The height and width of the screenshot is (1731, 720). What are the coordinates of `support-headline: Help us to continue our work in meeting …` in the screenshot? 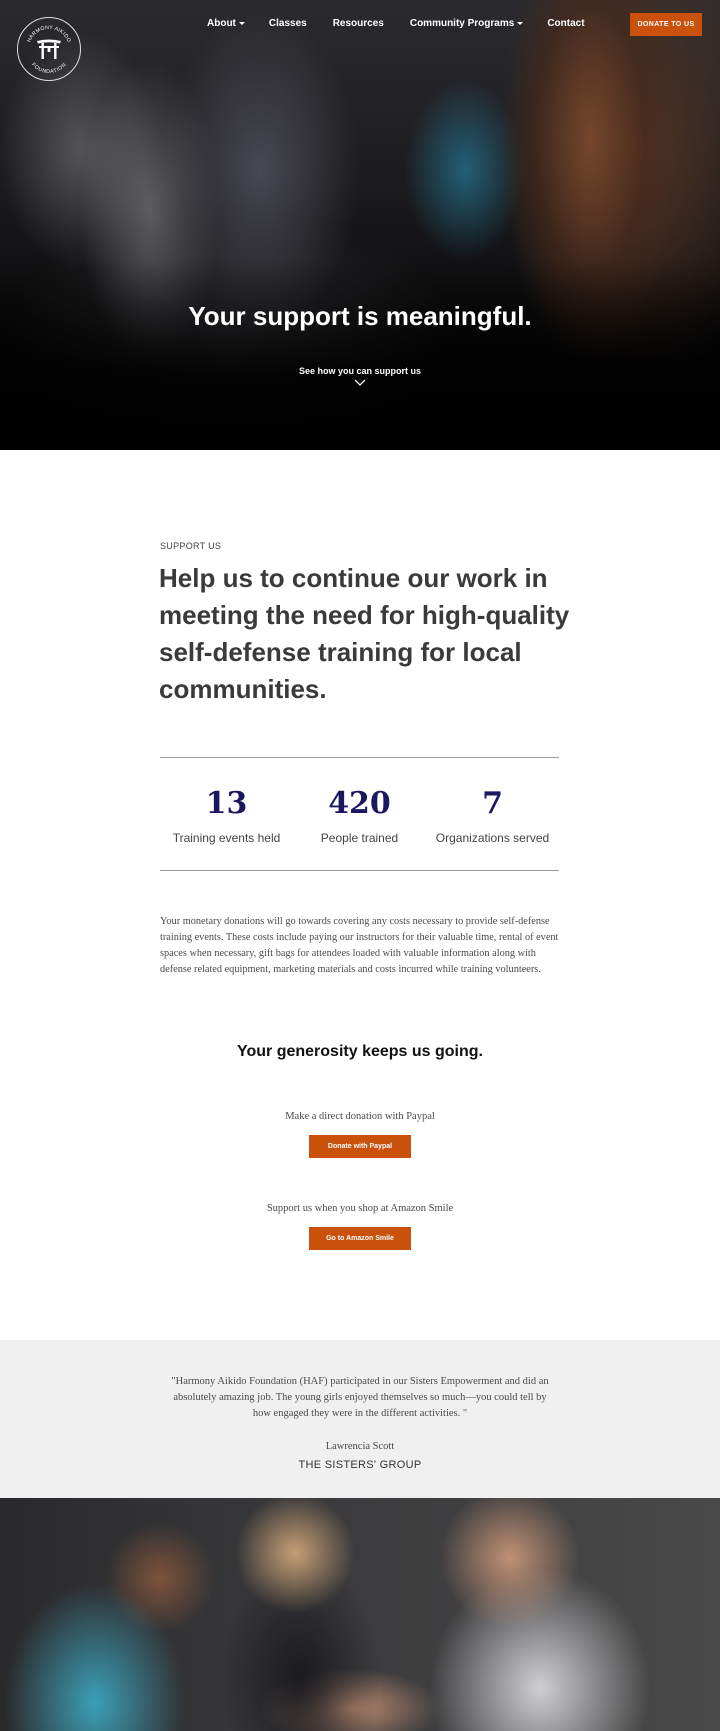 It's located at (364, 633).